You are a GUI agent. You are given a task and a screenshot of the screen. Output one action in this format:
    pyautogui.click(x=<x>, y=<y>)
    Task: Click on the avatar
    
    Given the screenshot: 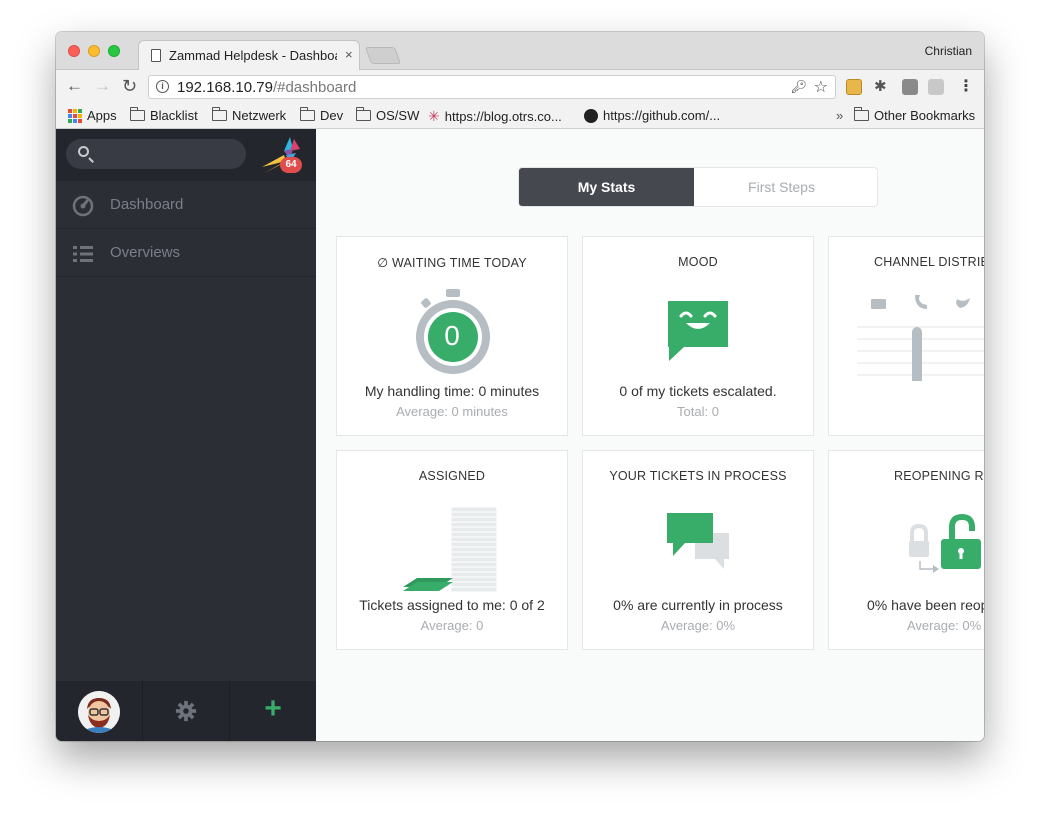 What is the action you would take?
    pyautogui.click(x=99, y=712)
    